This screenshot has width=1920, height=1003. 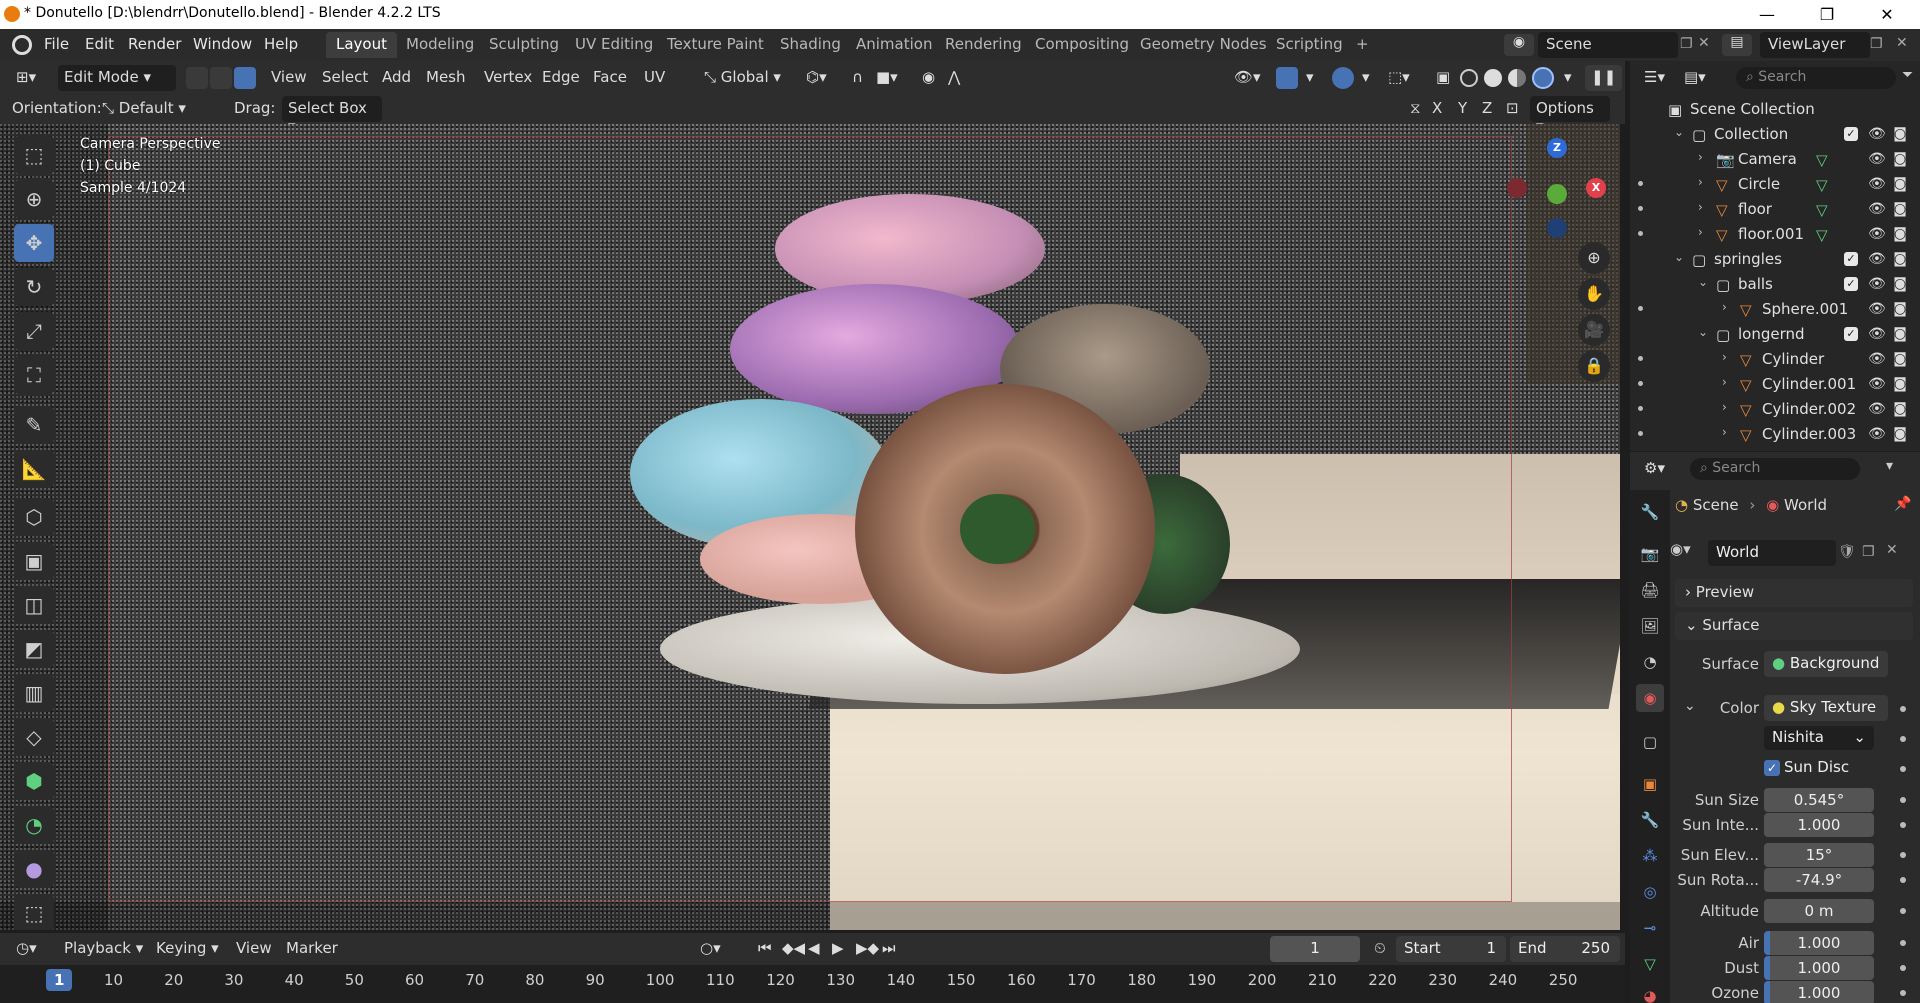 I want to click on menu-edit: Edit, so click(x=99, y=44).